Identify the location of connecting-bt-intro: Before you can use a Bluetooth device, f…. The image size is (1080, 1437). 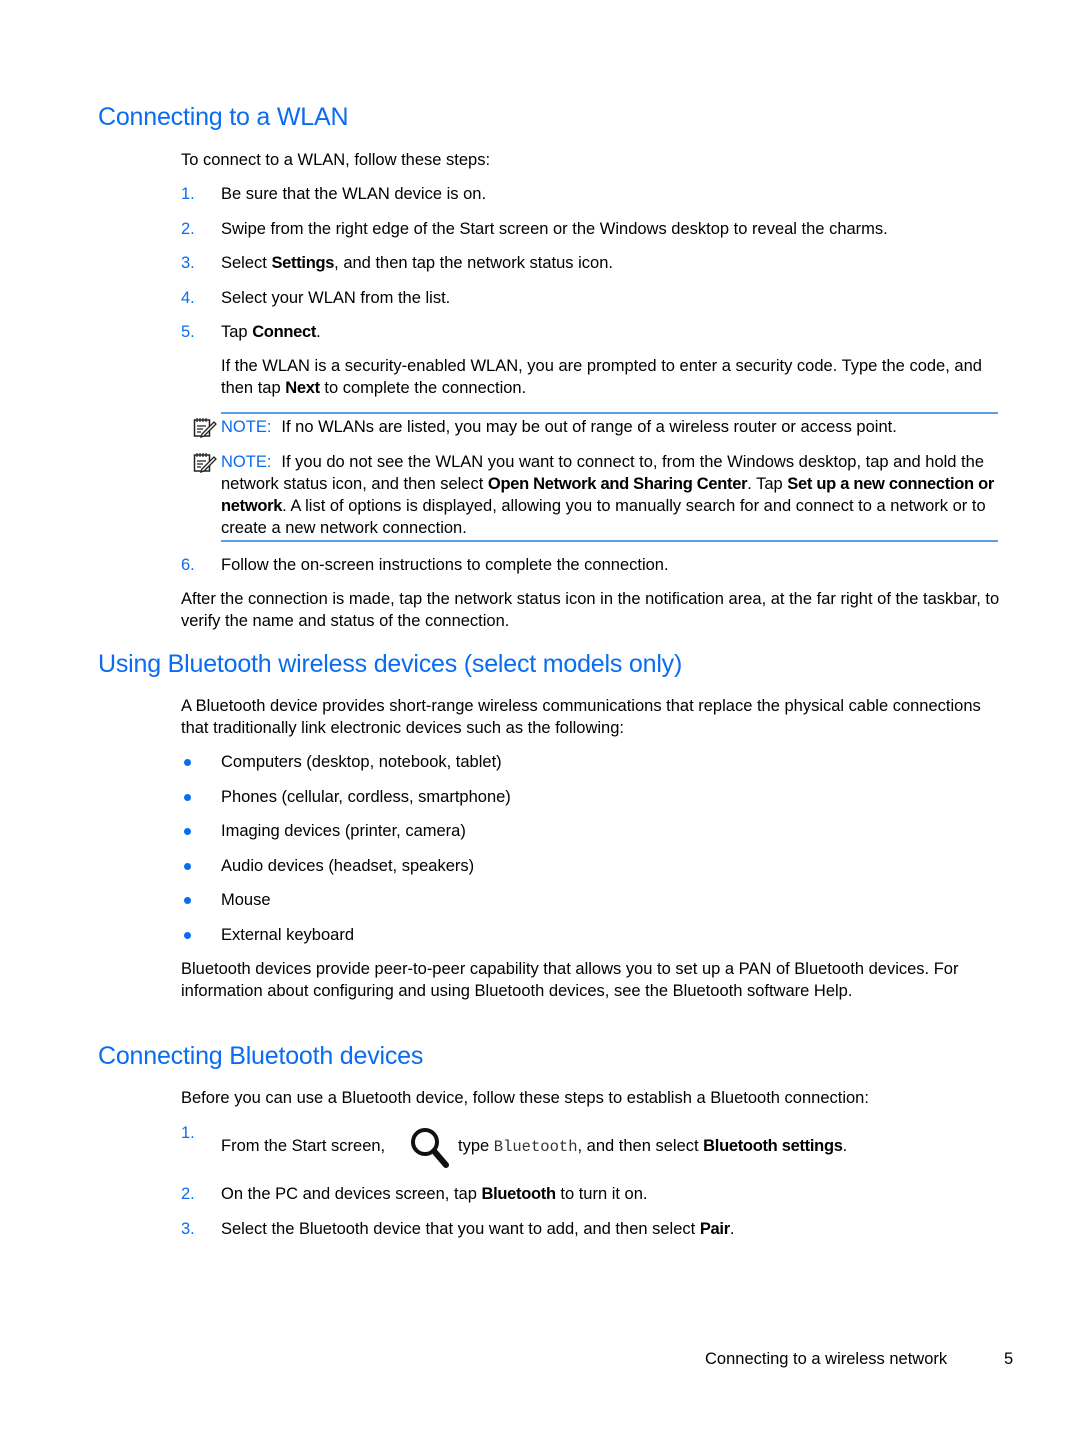
(525, 1098).